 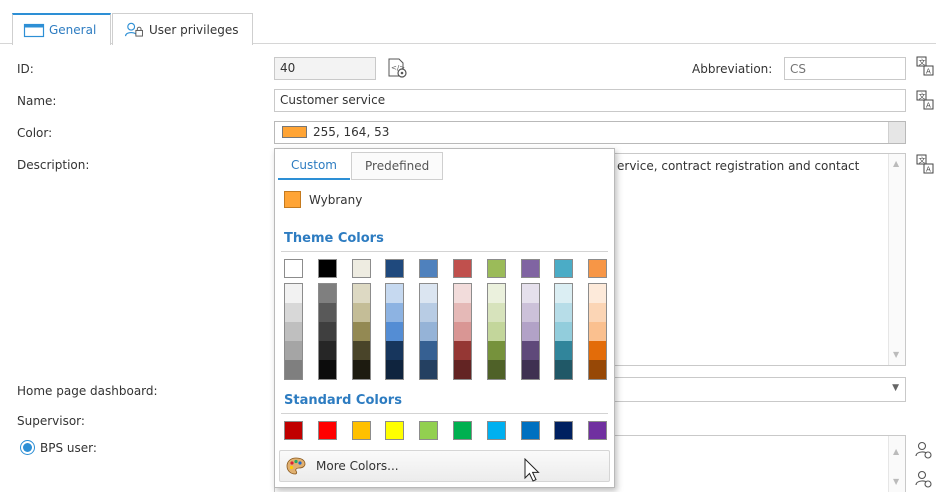 What do you see at coordinates (896, 464) in the screenshot?
I see `bps-user-scrollbar: ▲ ▼` at bounding box center [896, 464].